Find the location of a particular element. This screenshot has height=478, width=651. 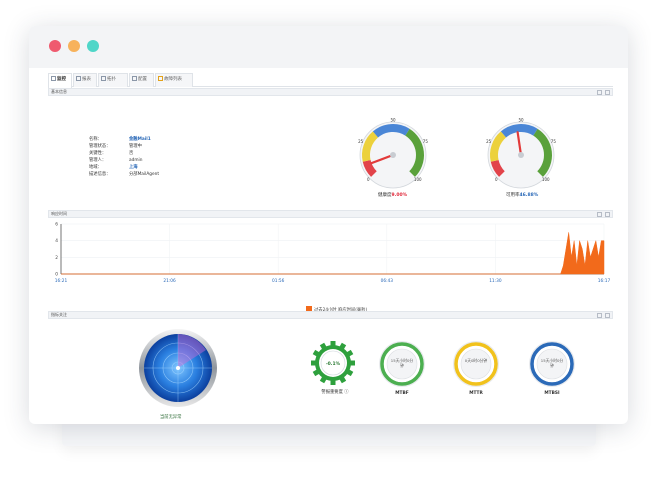

radar-status-label: 当前无异常 is located at coordinates (171, 417).